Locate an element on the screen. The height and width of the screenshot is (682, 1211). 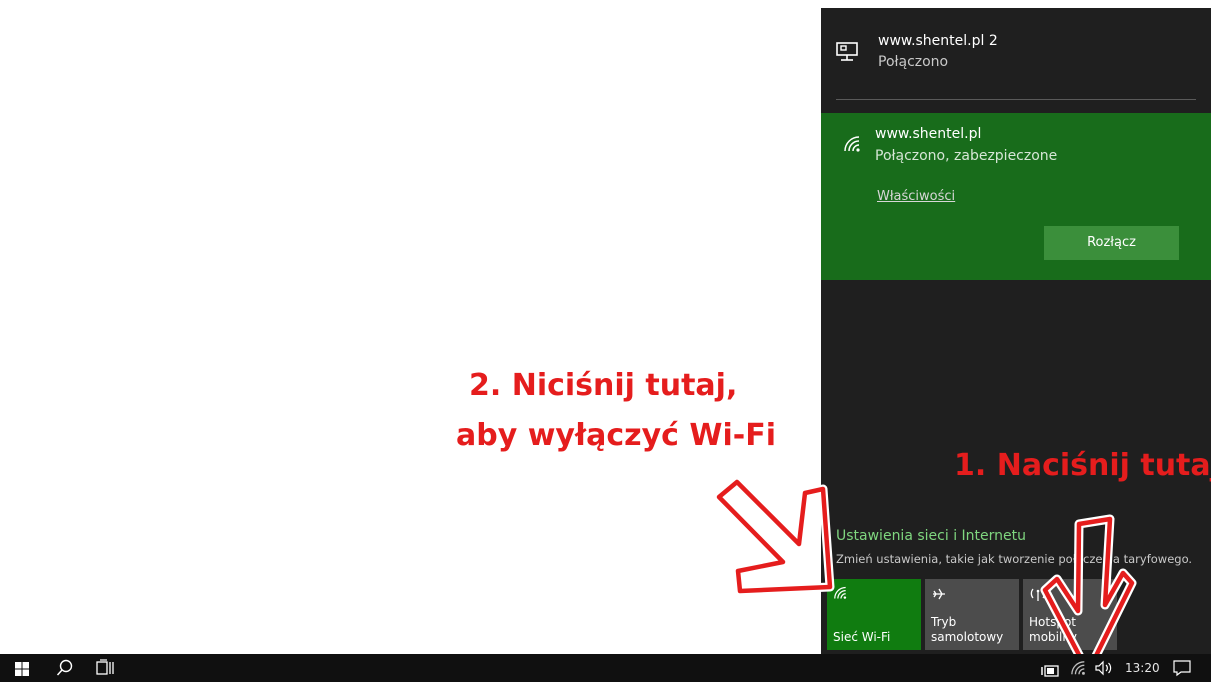
arrow-to-tray-wifi is located at coordinates (1088, 595).